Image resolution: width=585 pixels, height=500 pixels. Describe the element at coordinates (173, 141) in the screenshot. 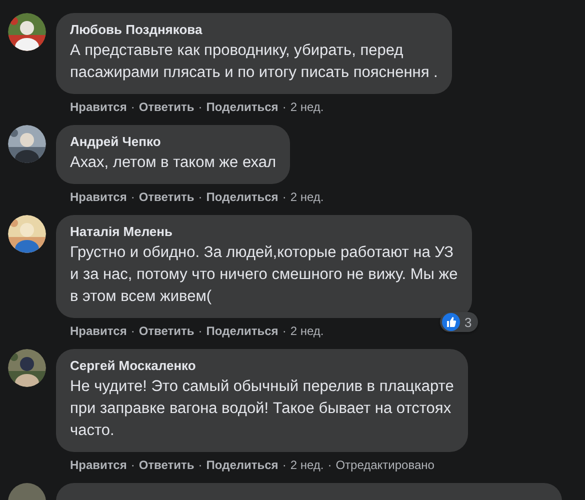

I see `author-name: Андрей Чепко` at that location.